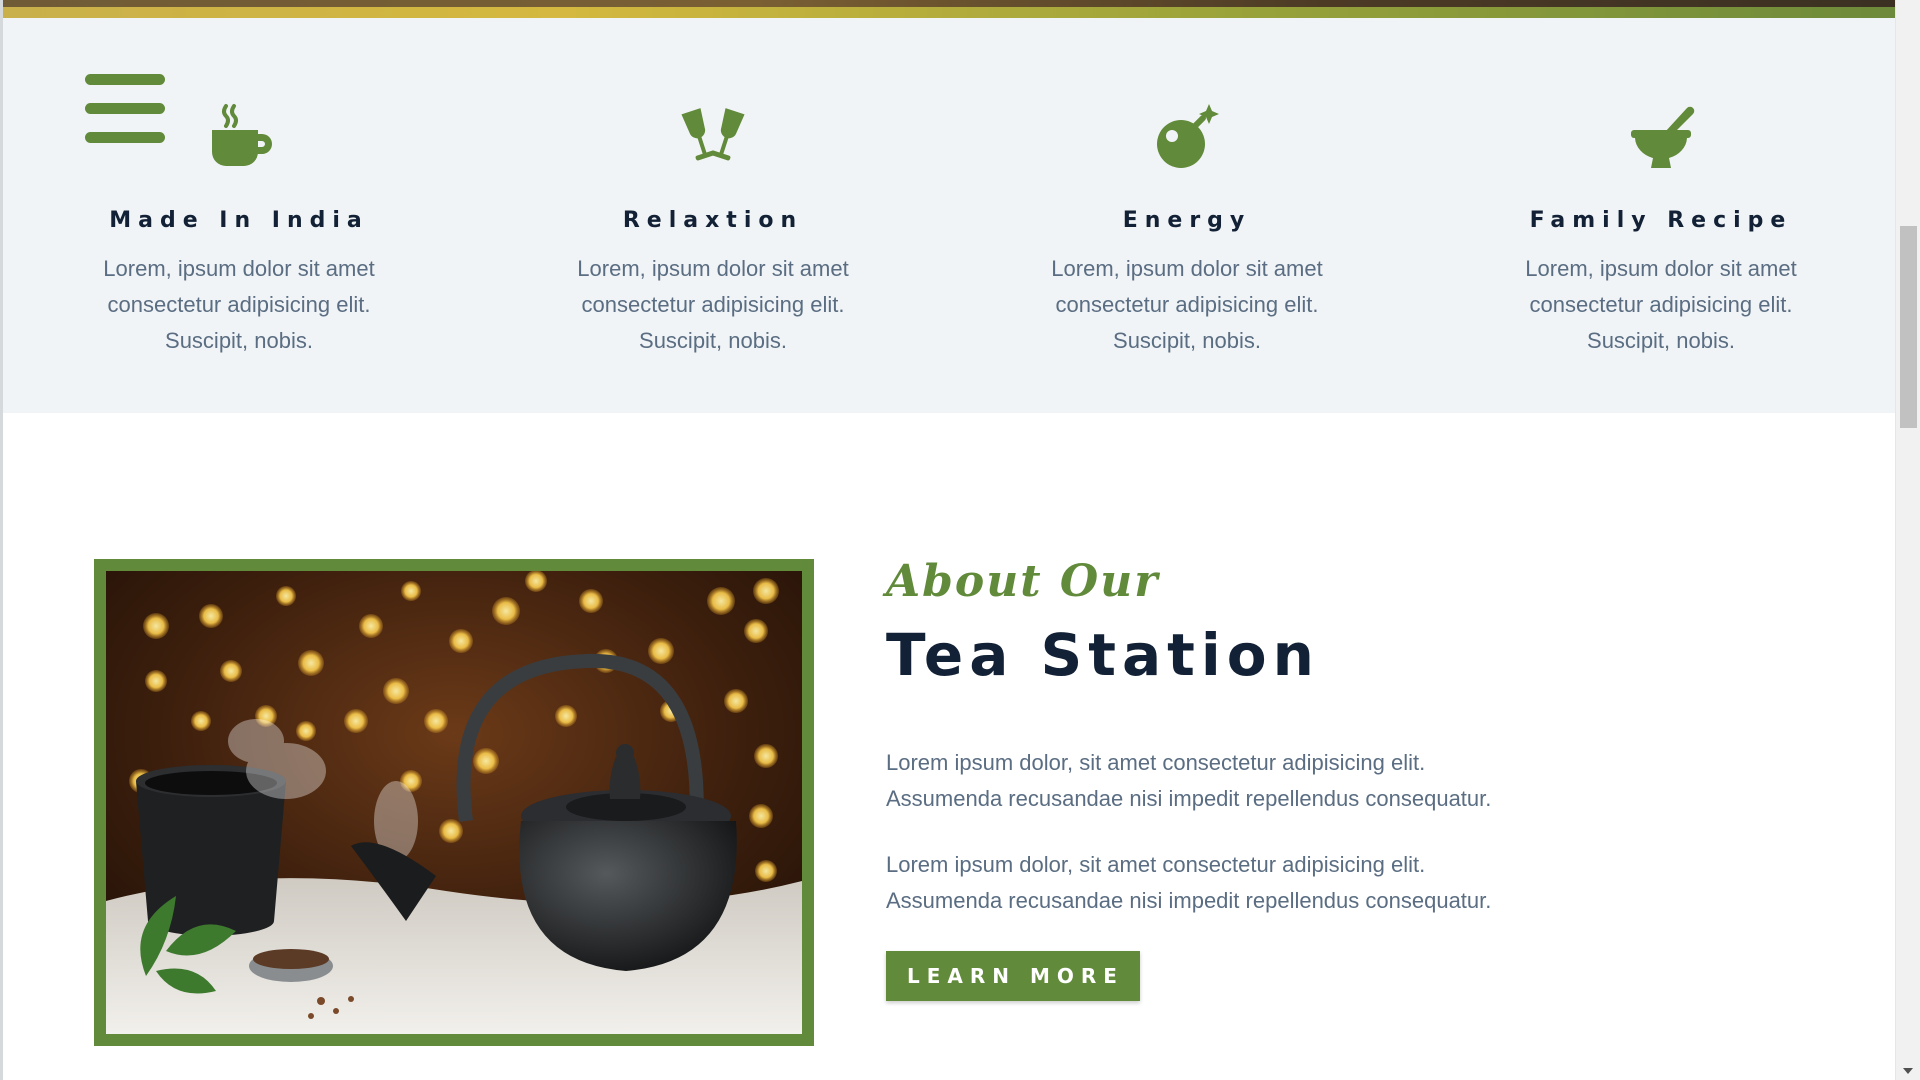  Describe the element at coordinates (125, 79) in the screenshot. I see `hamburger-menu-icon-bar-top` at that location.